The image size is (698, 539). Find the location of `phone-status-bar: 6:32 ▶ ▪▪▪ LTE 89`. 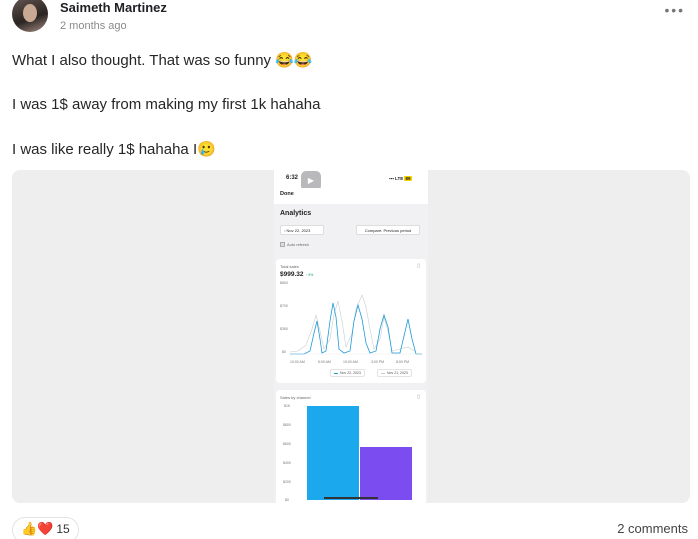

phone-status-bar: 6:32 ▶ ▪▪▪ LTE 89 is located at coordinates (351, 180).